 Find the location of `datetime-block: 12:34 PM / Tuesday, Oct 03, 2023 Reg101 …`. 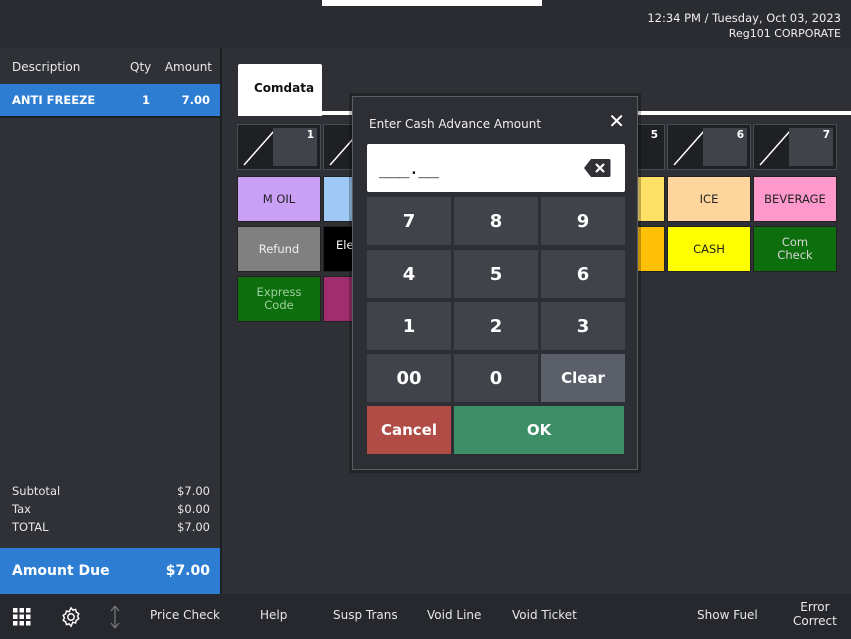

datetime-block: 12:34 PM / Tuesday, Oct 03, 2023 Reg101 … is located at coordinates (744, 26).